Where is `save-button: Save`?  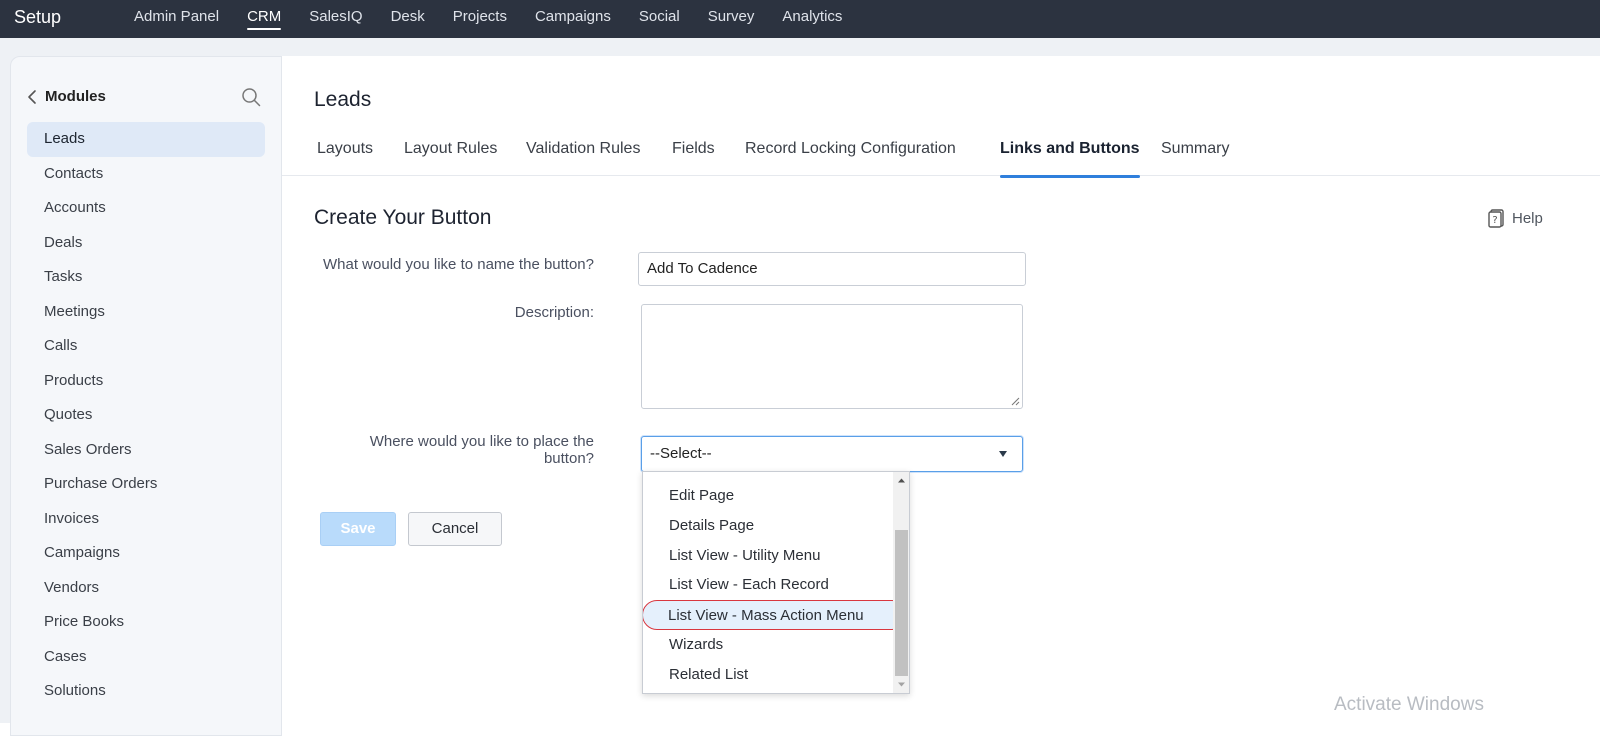 save-button: Save is located at coordinates (358, 529).